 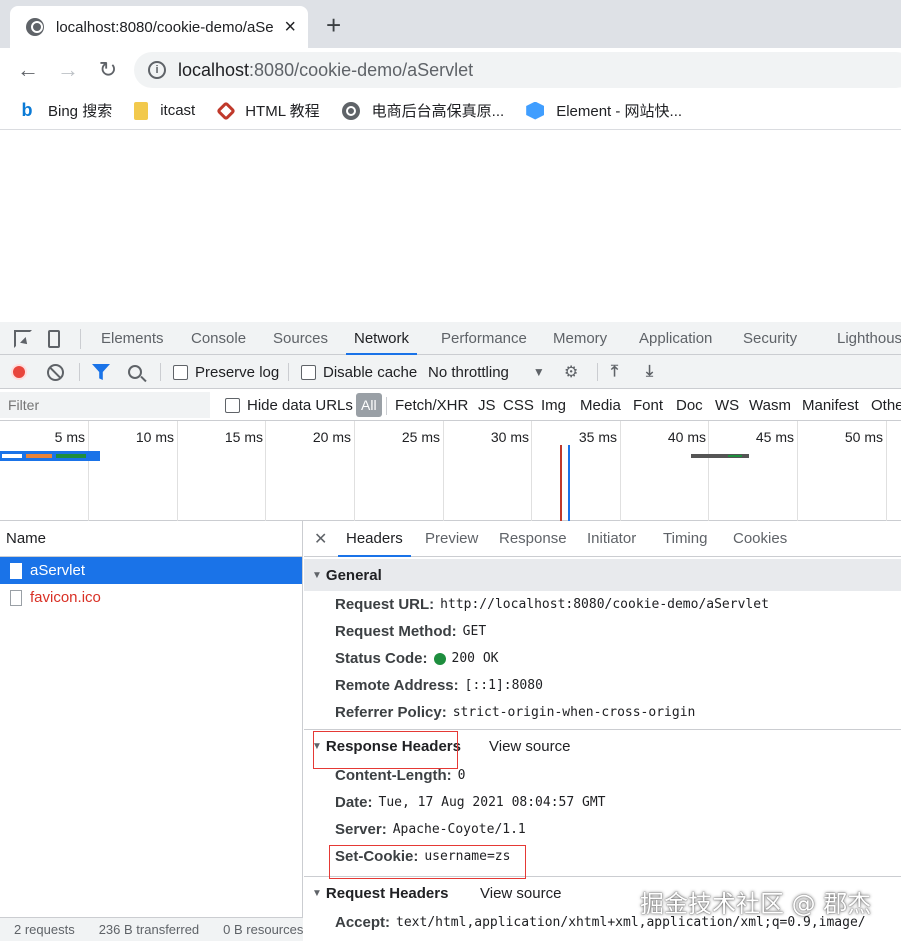 I want to click on hide-data-urls-checkbox: Hide data URLs, so click(x=289, y=405).